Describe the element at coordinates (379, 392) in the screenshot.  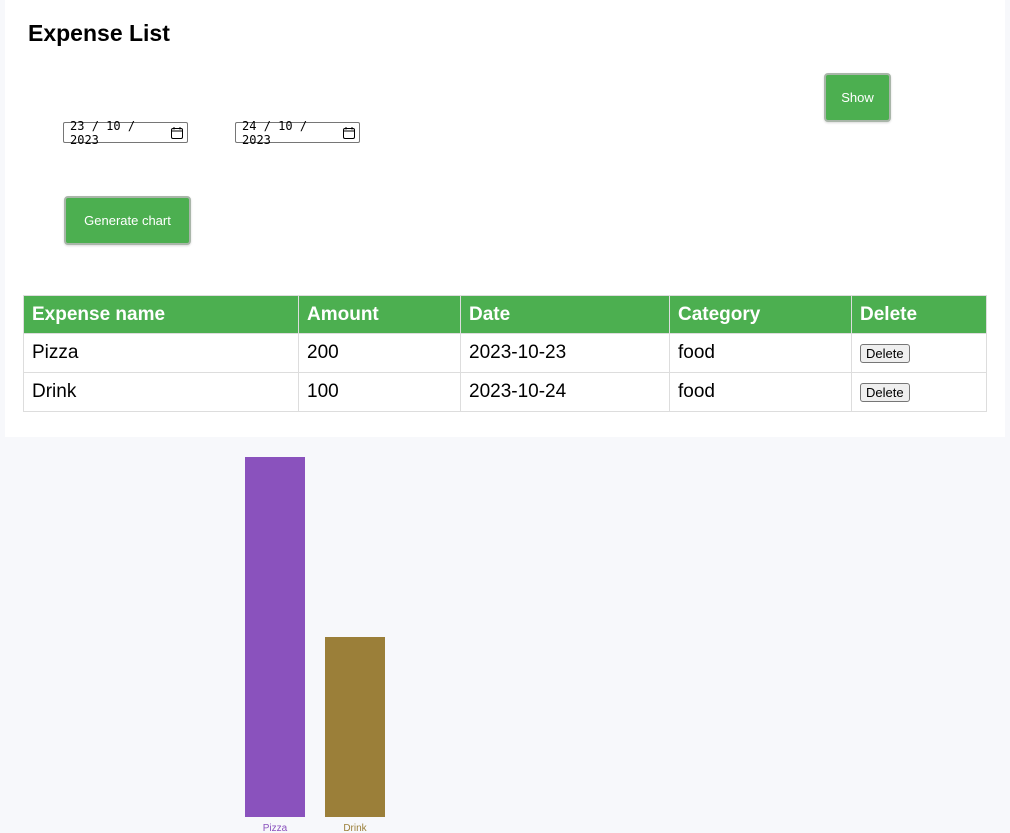
I see `cell-amount: 100` at that location.